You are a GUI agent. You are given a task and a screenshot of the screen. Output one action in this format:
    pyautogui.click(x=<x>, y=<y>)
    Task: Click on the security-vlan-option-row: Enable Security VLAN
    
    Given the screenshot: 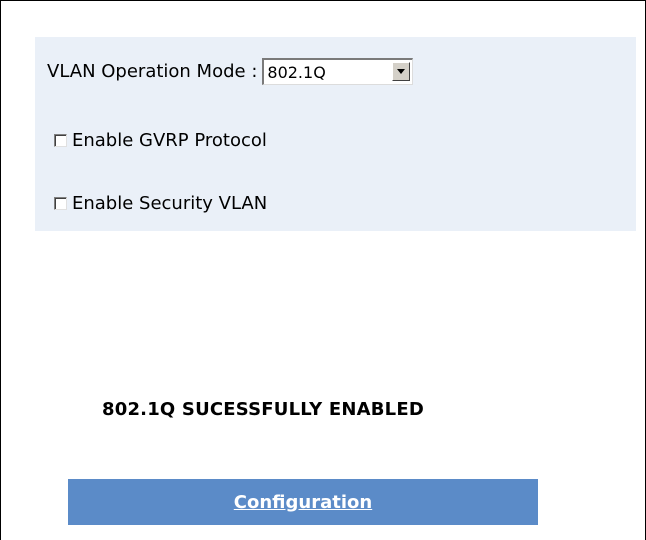 What is the action you would take?
    pyautogui.click(x=160, y=203)
    